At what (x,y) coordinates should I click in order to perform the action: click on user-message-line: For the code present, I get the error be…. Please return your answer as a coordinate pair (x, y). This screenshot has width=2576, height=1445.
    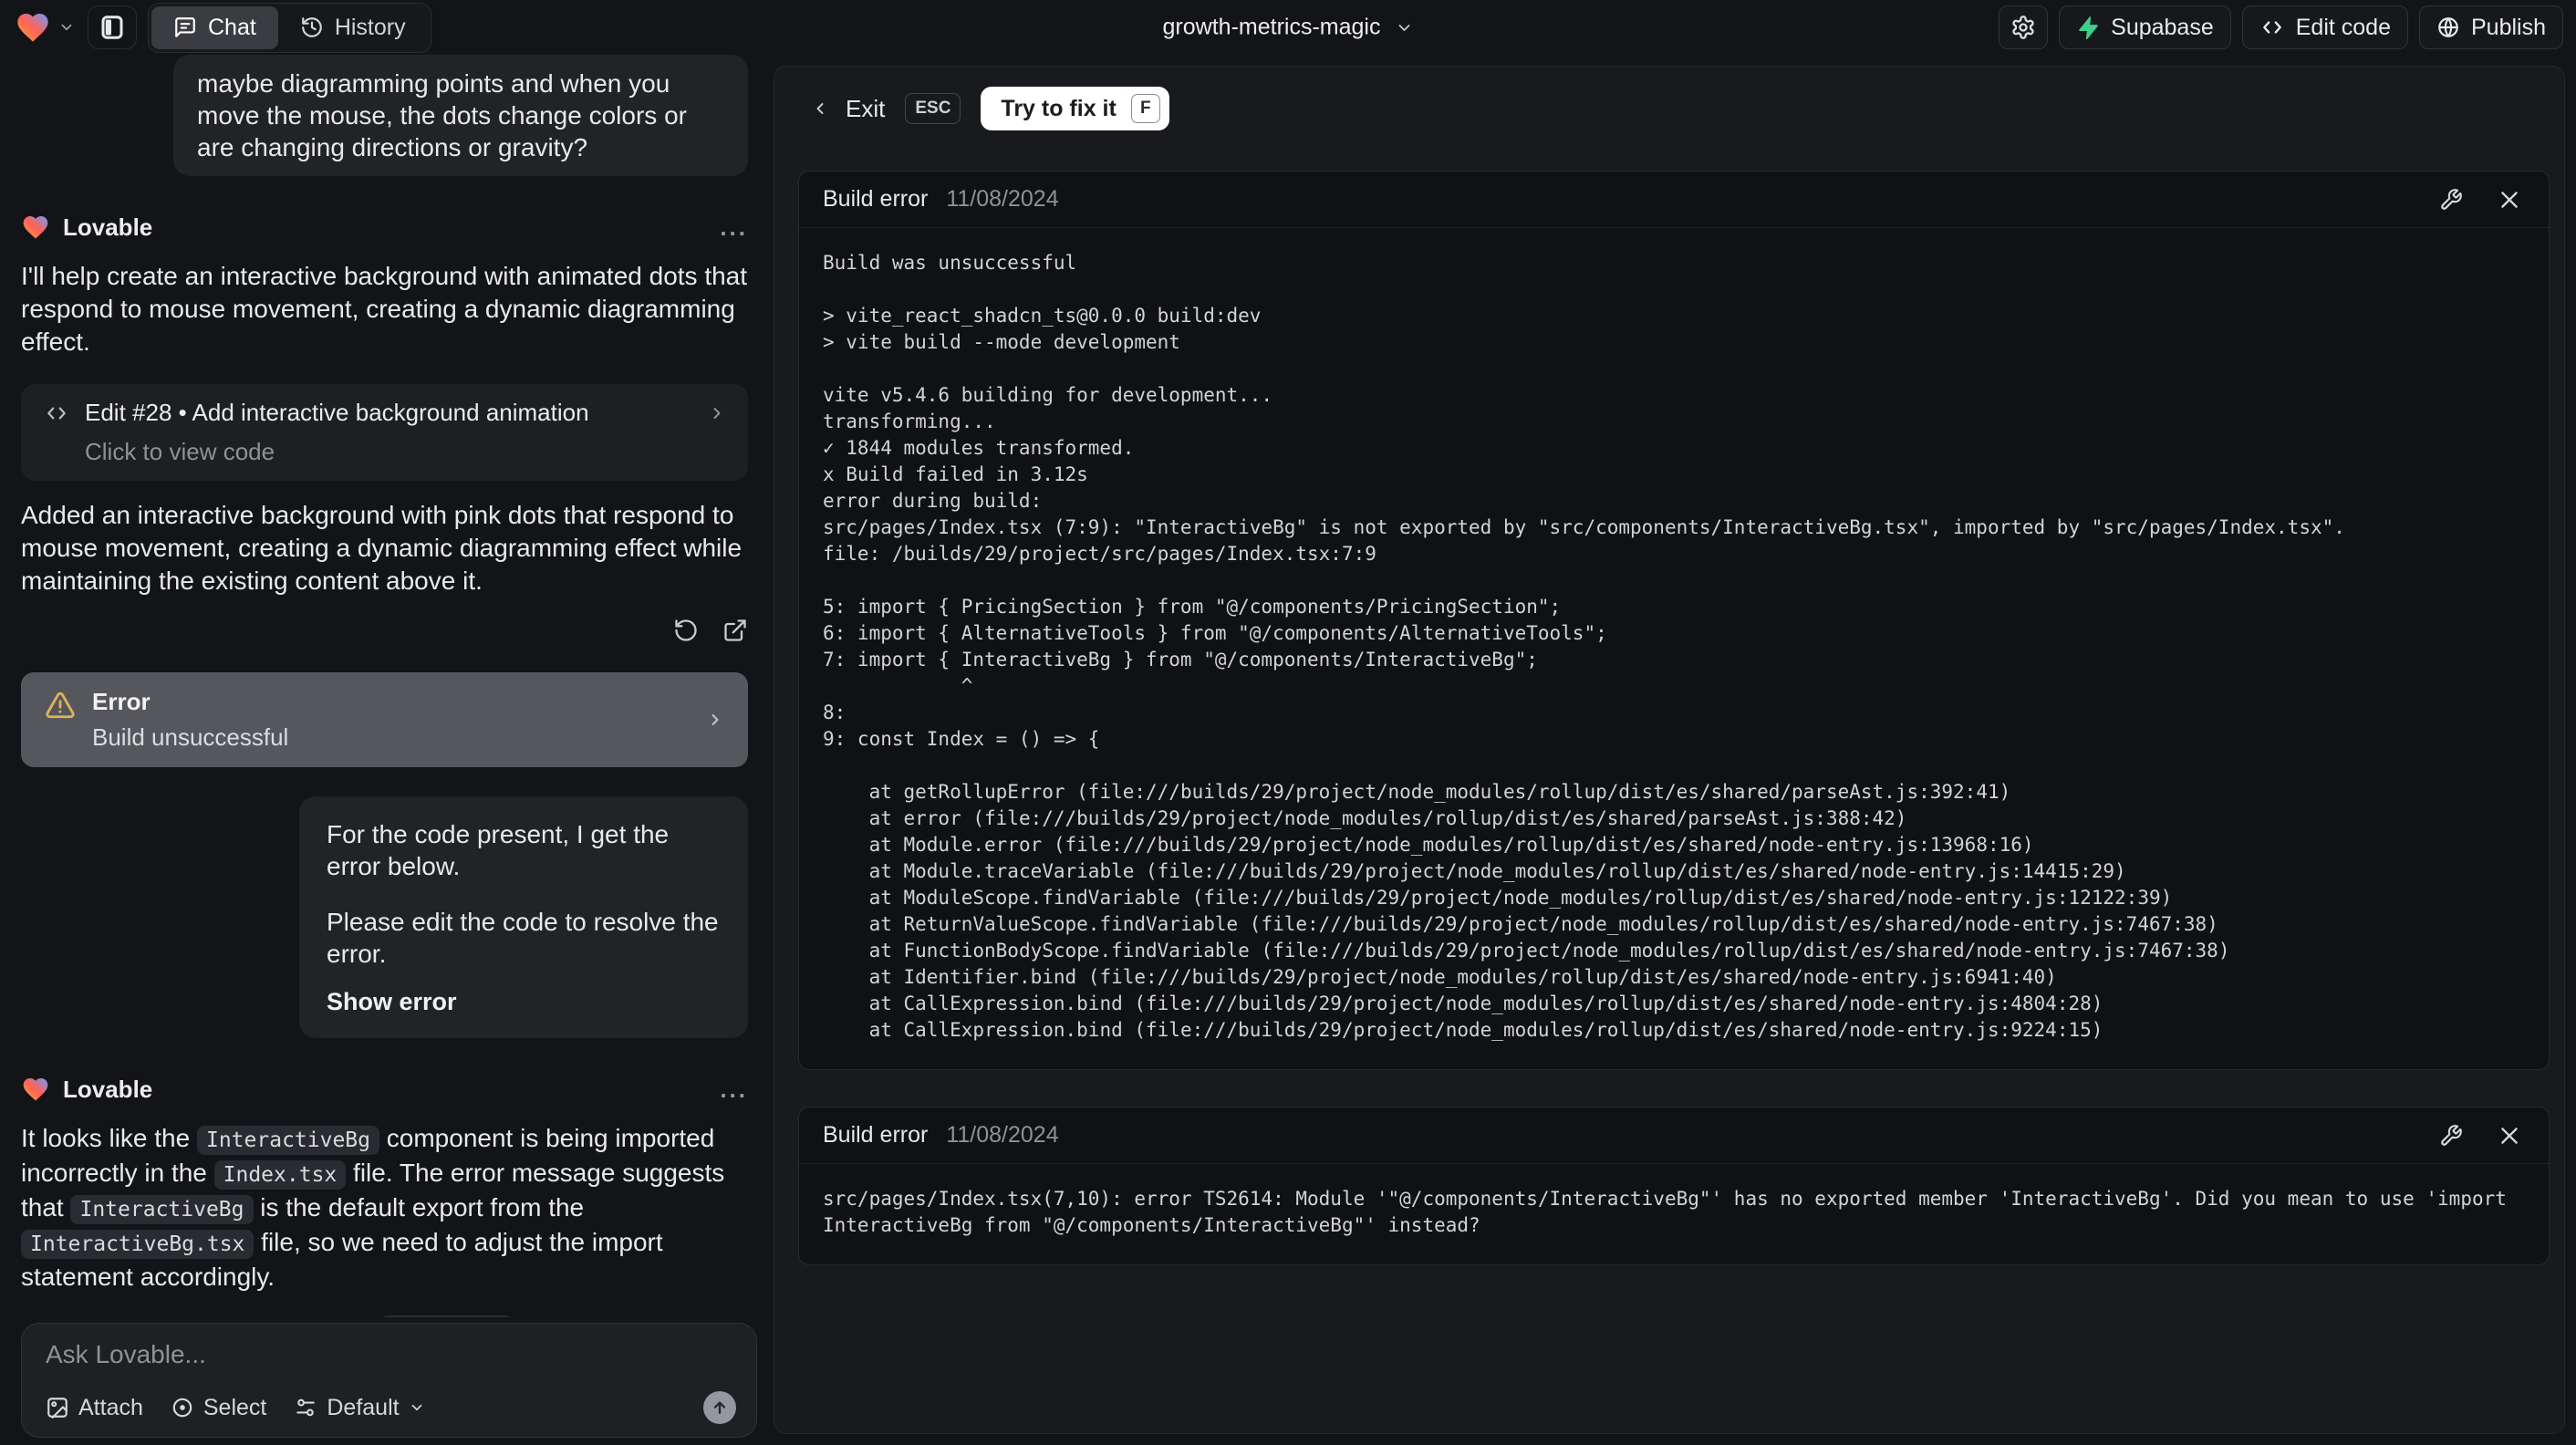
    Looking at the image, I should click on (498, 850).